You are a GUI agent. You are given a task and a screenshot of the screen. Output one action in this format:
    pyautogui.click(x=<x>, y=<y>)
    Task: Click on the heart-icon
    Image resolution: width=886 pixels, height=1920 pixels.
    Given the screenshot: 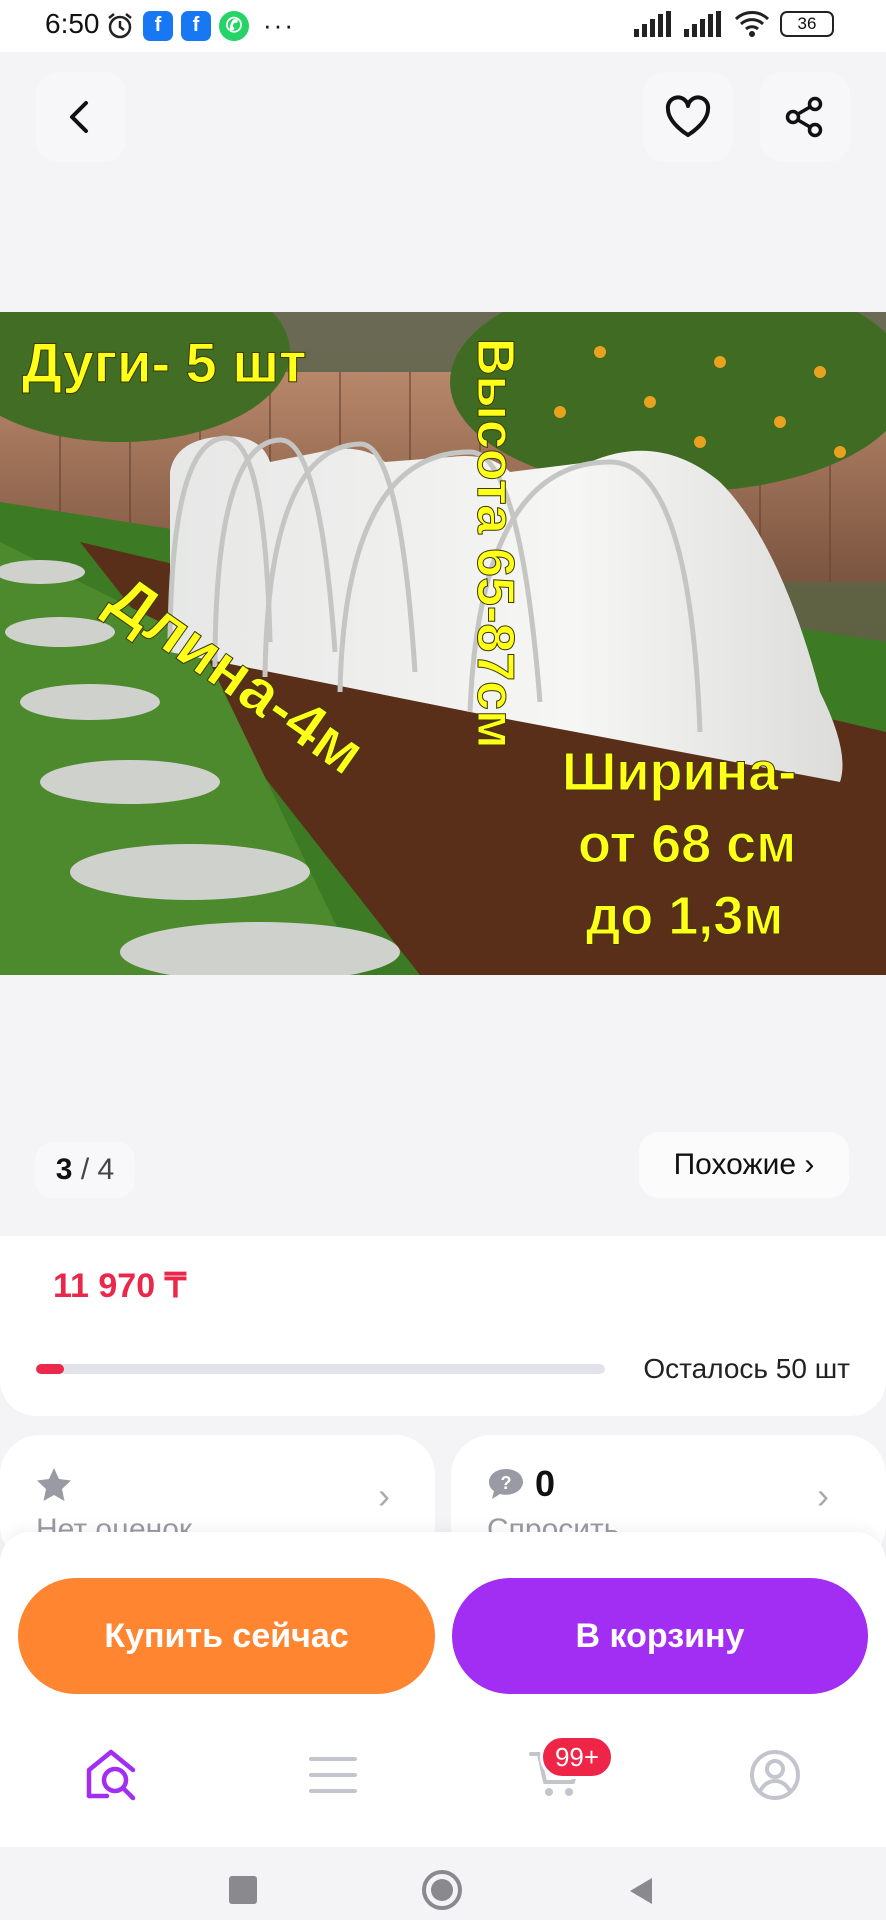 What is the action you would take?
    pyautogui.click(x=688, y=116)
    